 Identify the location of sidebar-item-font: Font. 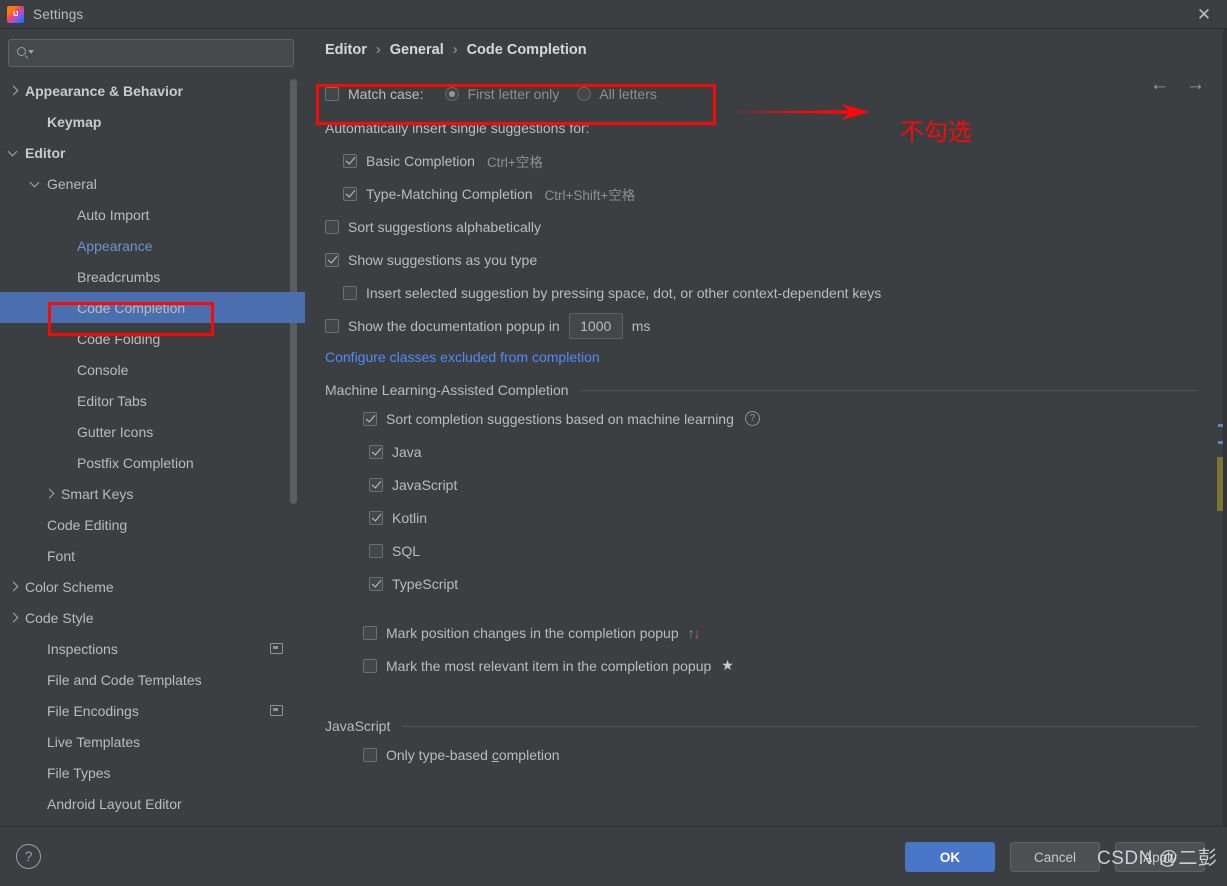
(152, 555).